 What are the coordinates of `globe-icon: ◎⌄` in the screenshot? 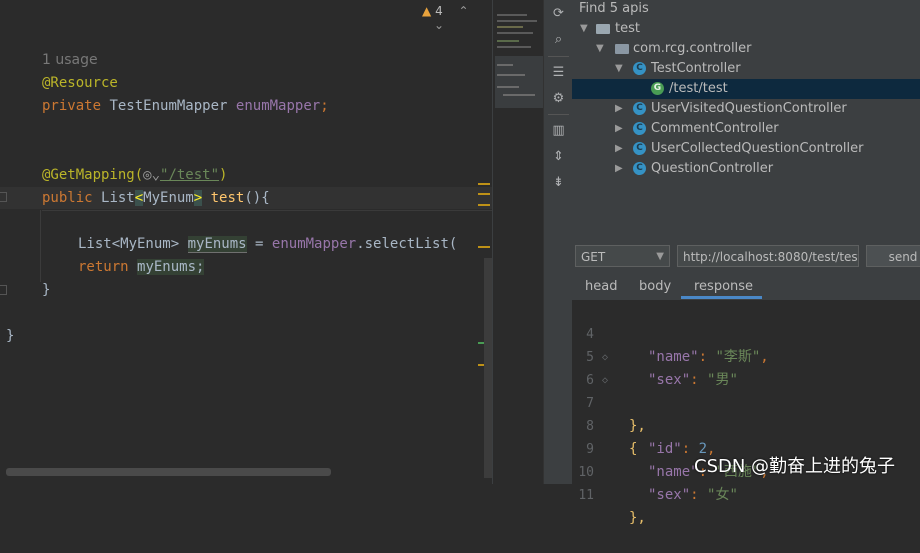 It's located at (151, 175).